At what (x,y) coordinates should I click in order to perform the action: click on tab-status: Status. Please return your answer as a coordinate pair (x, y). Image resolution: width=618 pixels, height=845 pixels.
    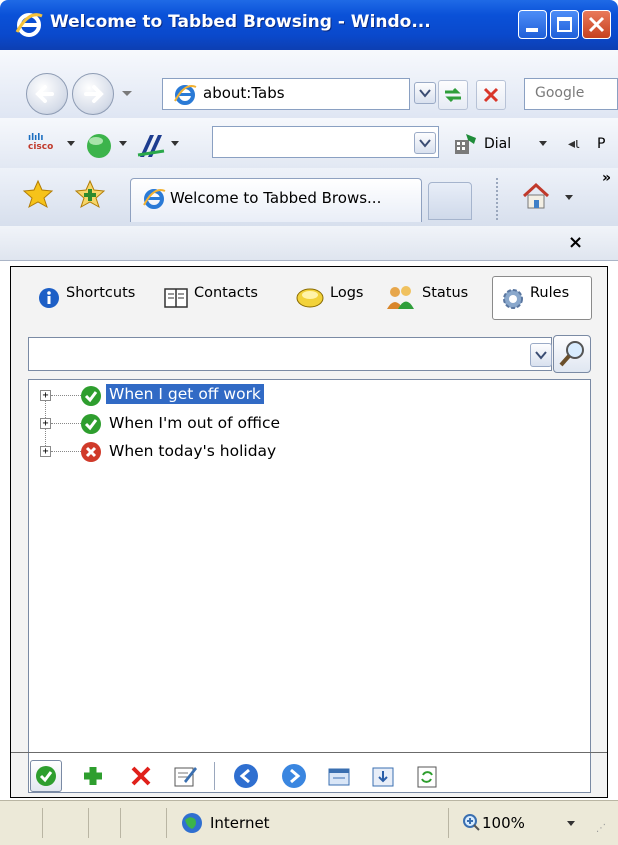
    Looking at the image, I should click on (445, 293).